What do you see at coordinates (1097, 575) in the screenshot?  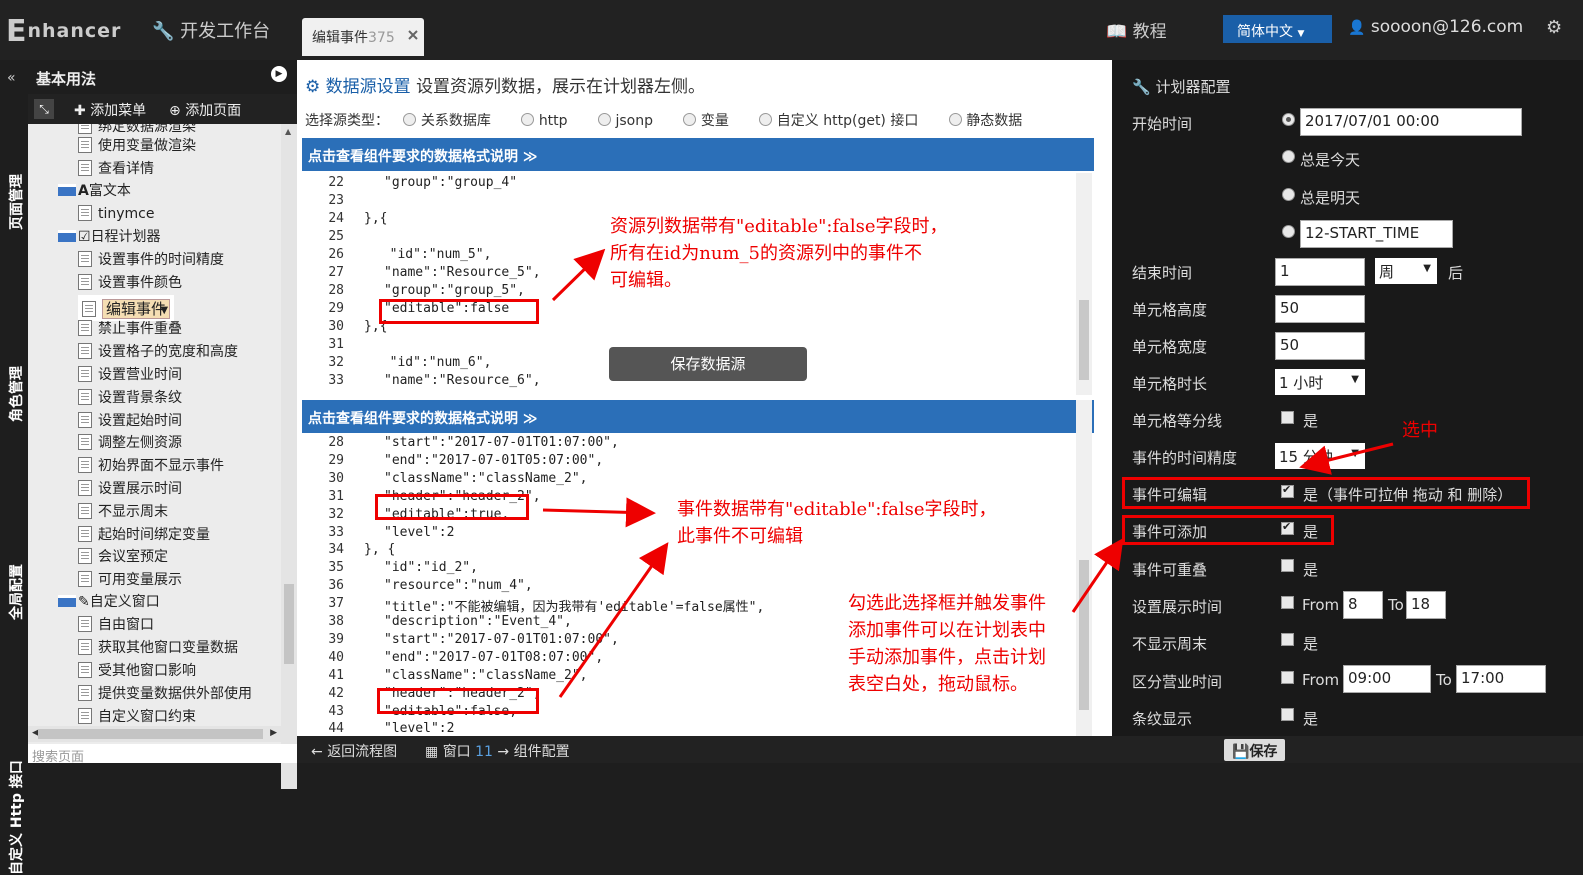 I see `arrow-addable` at bounding box center [1097, 575].